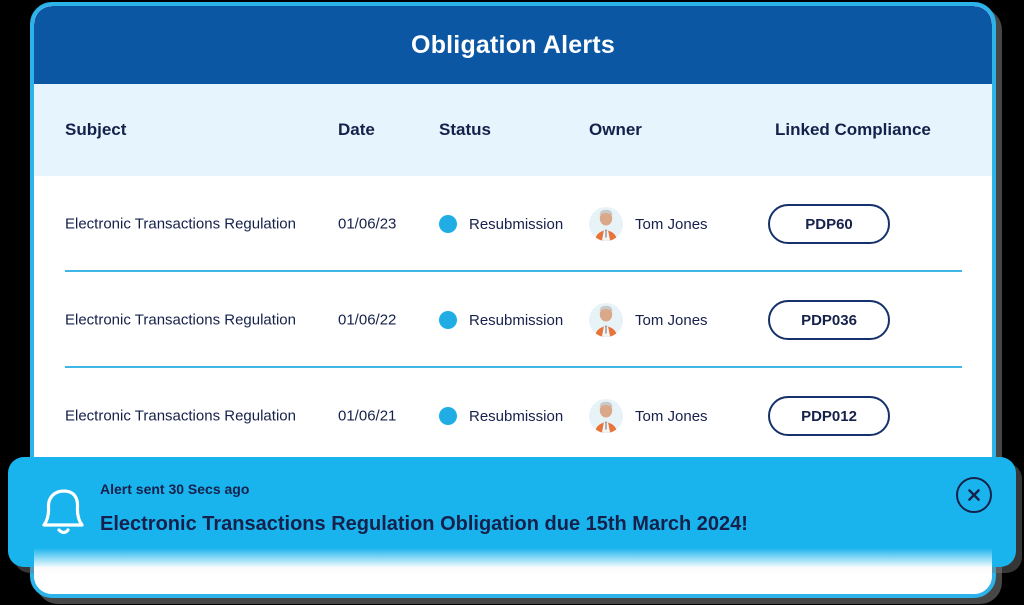 This screenshot has width=1024, height=605. I want to click on cell-linked-compliance: PDP60, so click(829, 224).